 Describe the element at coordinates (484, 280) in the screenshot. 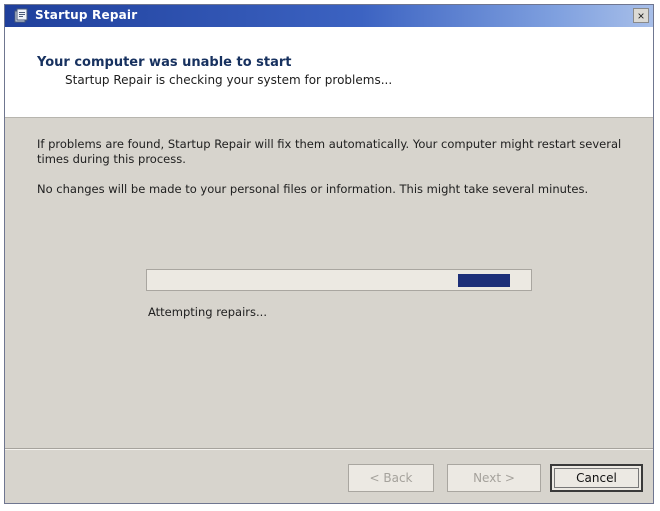

I see `progress-marquee-block` at that location.